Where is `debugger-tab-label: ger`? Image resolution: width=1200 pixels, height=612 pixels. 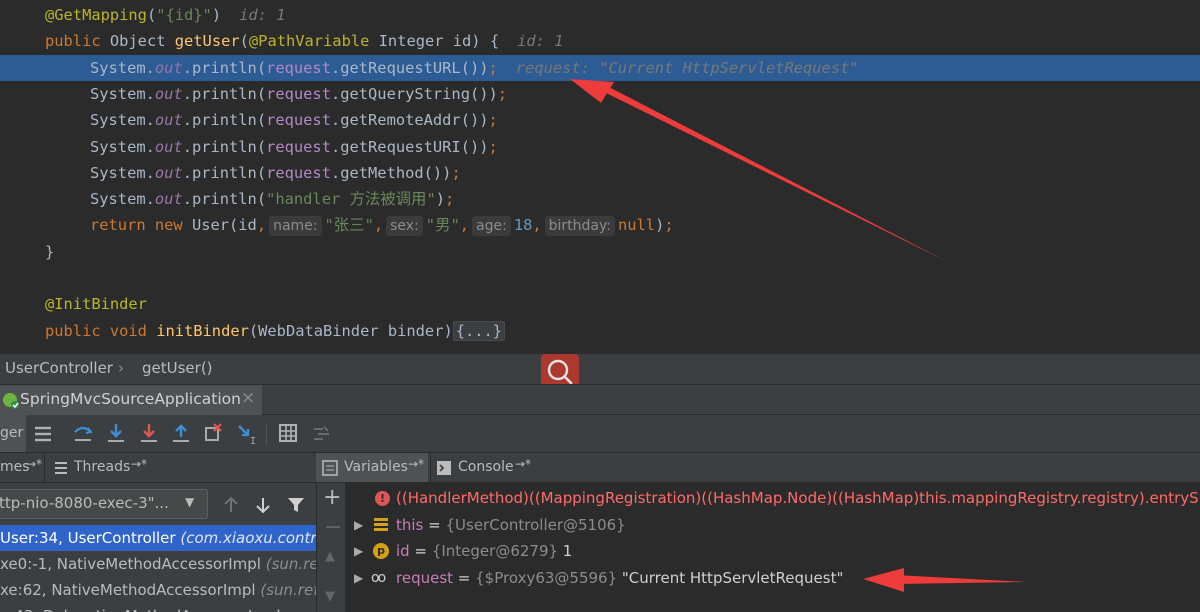 debugger-tab-label: ger is located at coordinates (12, 433).